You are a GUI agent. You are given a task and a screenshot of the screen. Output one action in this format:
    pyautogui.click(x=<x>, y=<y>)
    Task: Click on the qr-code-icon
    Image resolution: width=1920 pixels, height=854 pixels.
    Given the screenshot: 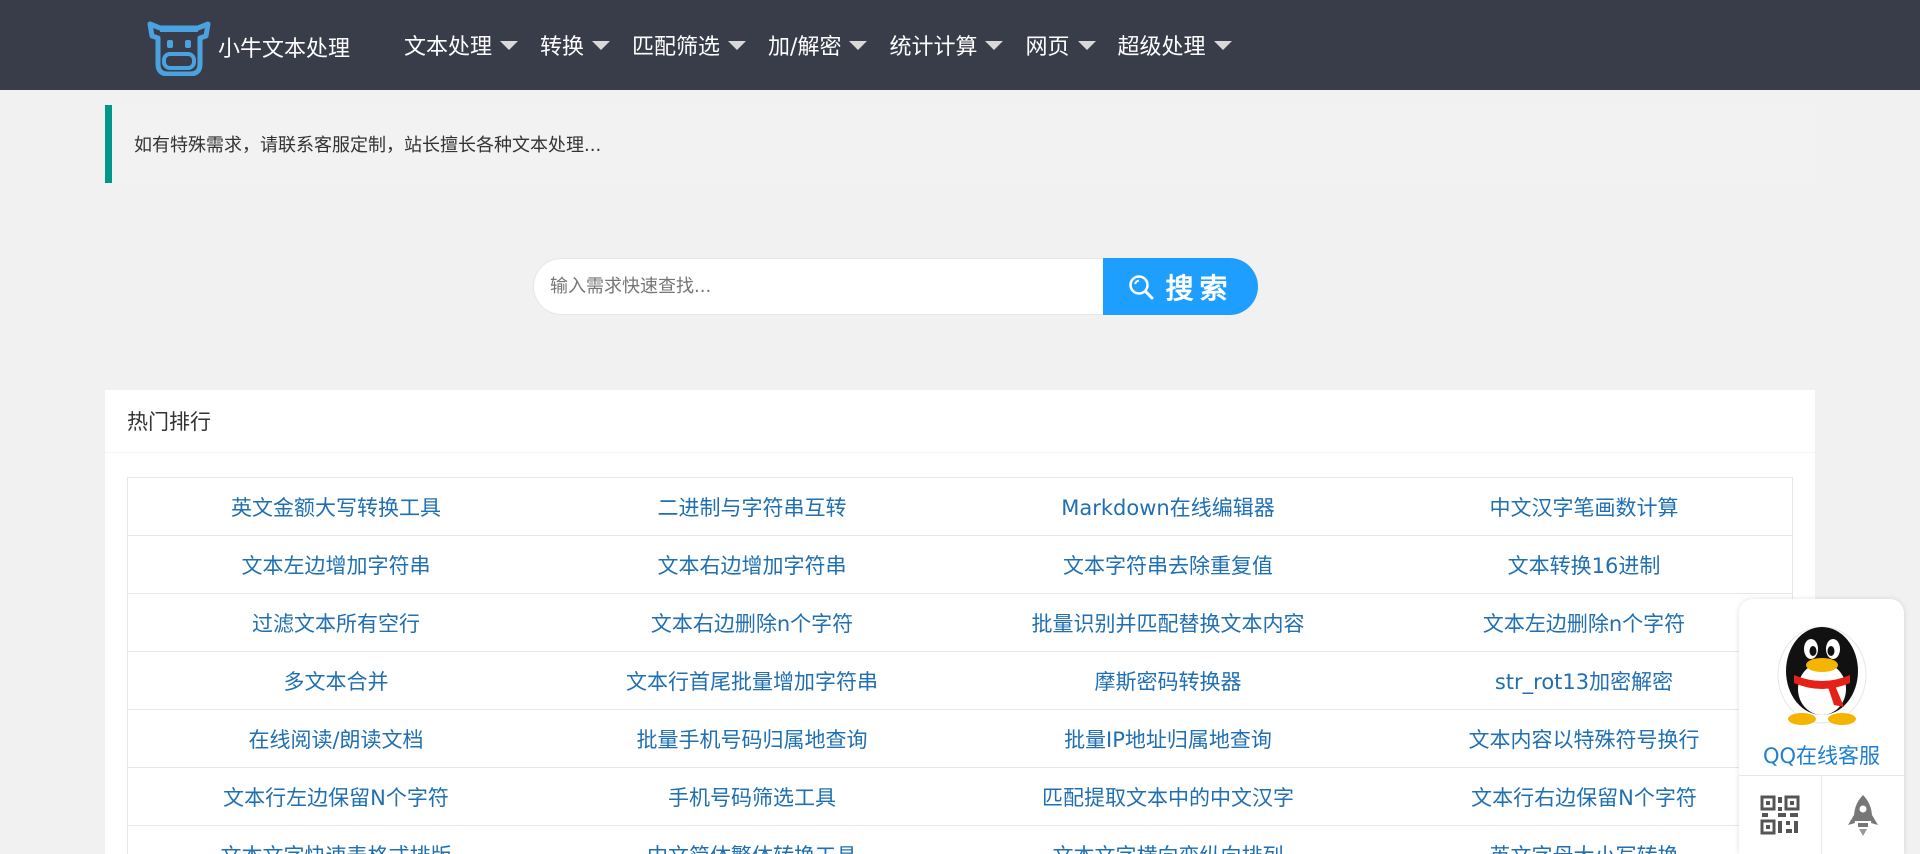 What is the action you would take?
    pyautogui.click(x=1780, y=815)
    